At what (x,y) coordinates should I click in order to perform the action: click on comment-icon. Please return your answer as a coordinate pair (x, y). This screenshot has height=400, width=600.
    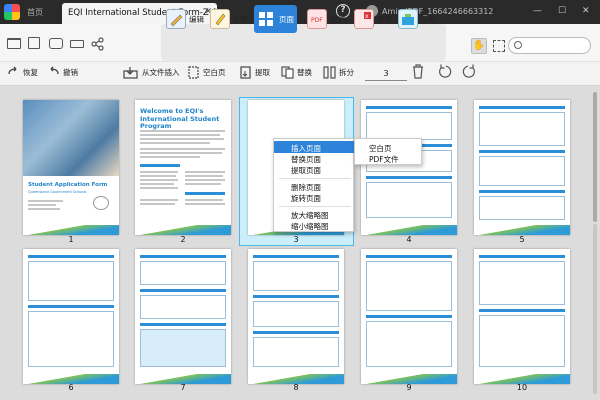
    Looking at the image, I should click on (220, 19).